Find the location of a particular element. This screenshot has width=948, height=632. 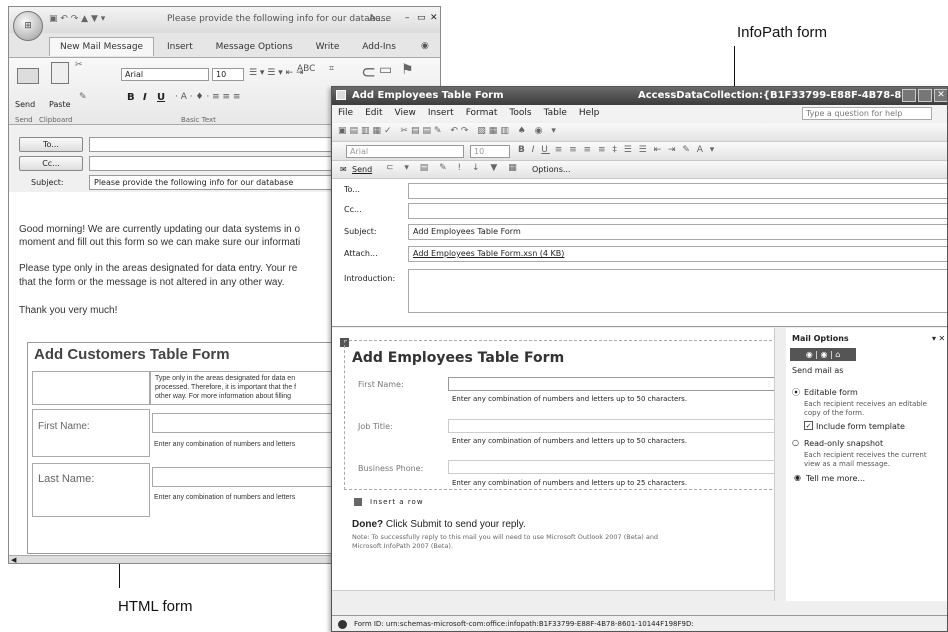

readonly-desc: view as a mail message. is located at coordinates (847, 464).